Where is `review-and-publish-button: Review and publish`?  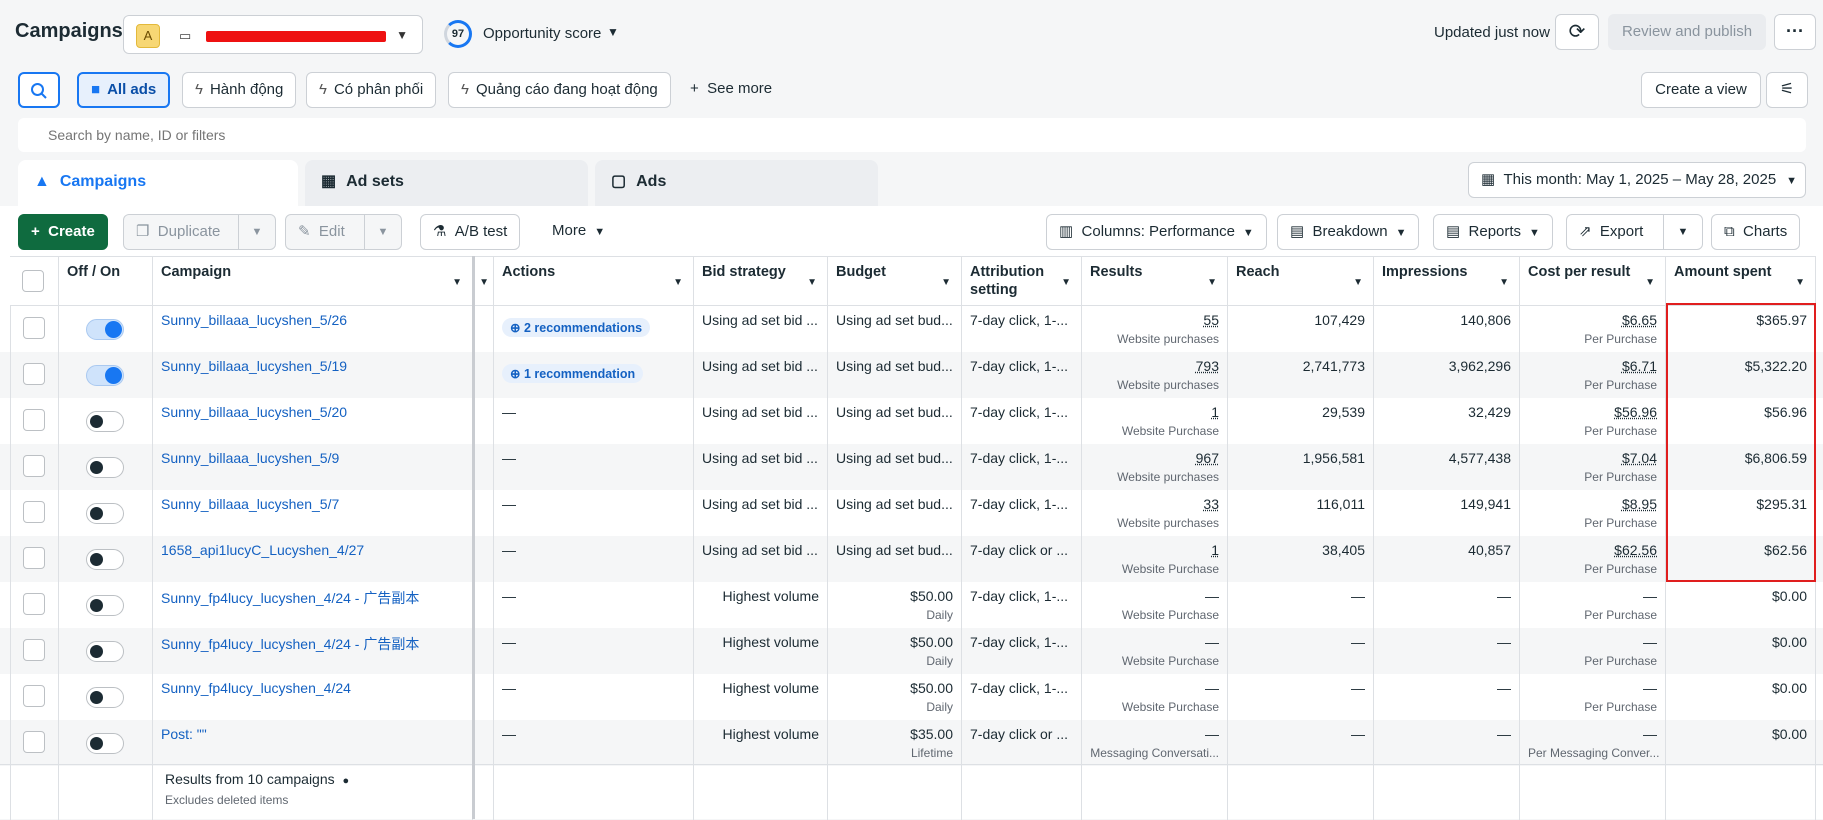 review-and-publish-button: Review and publish is located at coordinates (1687, 32).